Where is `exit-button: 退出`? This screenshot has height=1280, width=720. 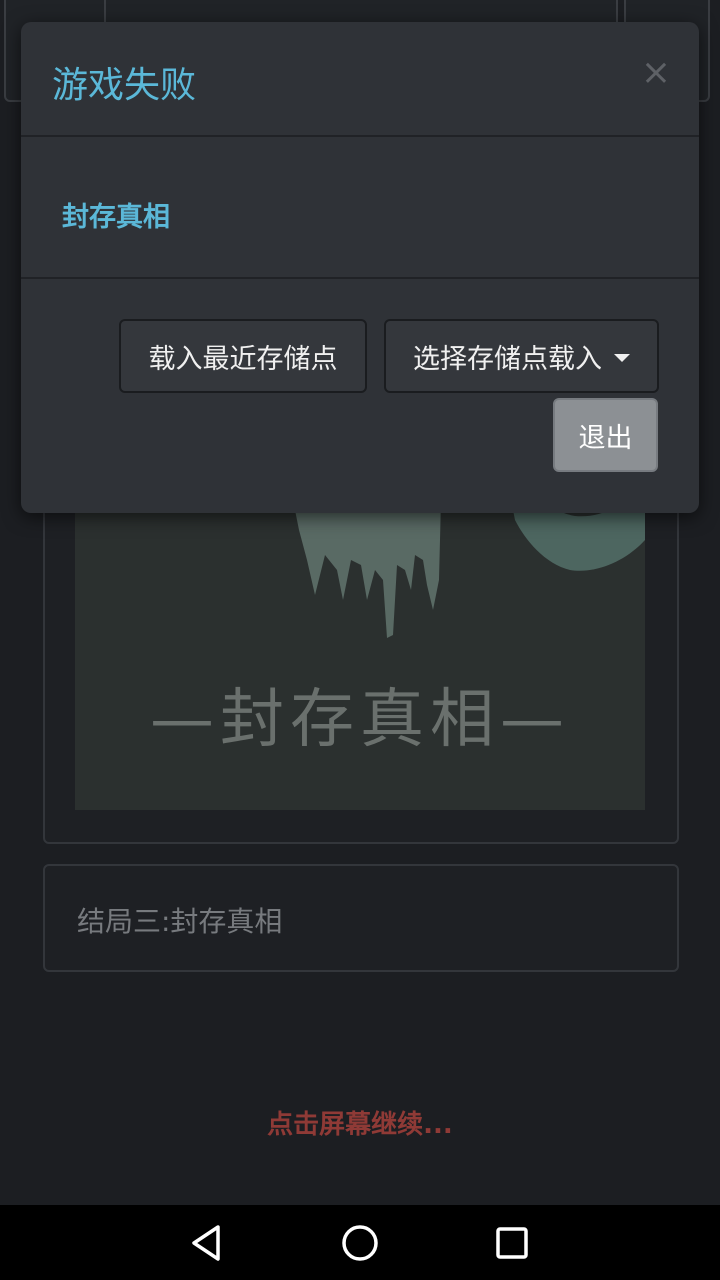 exit-button: 退出 is located at coordinates (605, 435).